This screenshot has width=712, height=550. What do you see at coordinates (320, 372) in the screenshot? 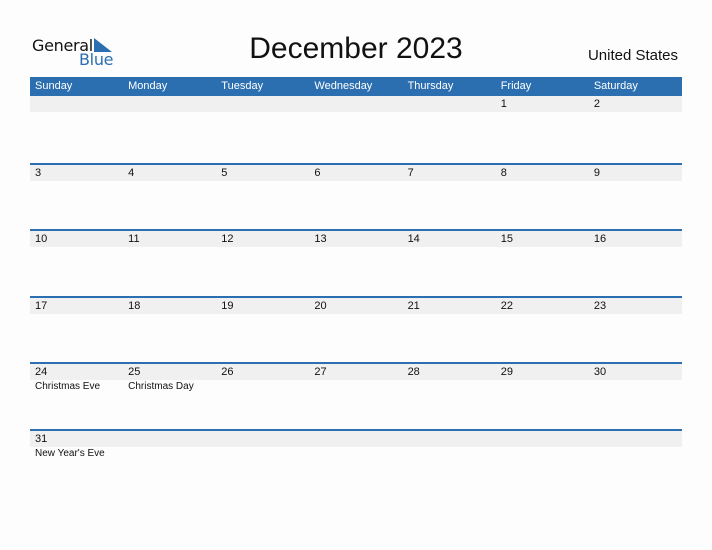
I see `day-number: 27` at bounding box center [320, 372].